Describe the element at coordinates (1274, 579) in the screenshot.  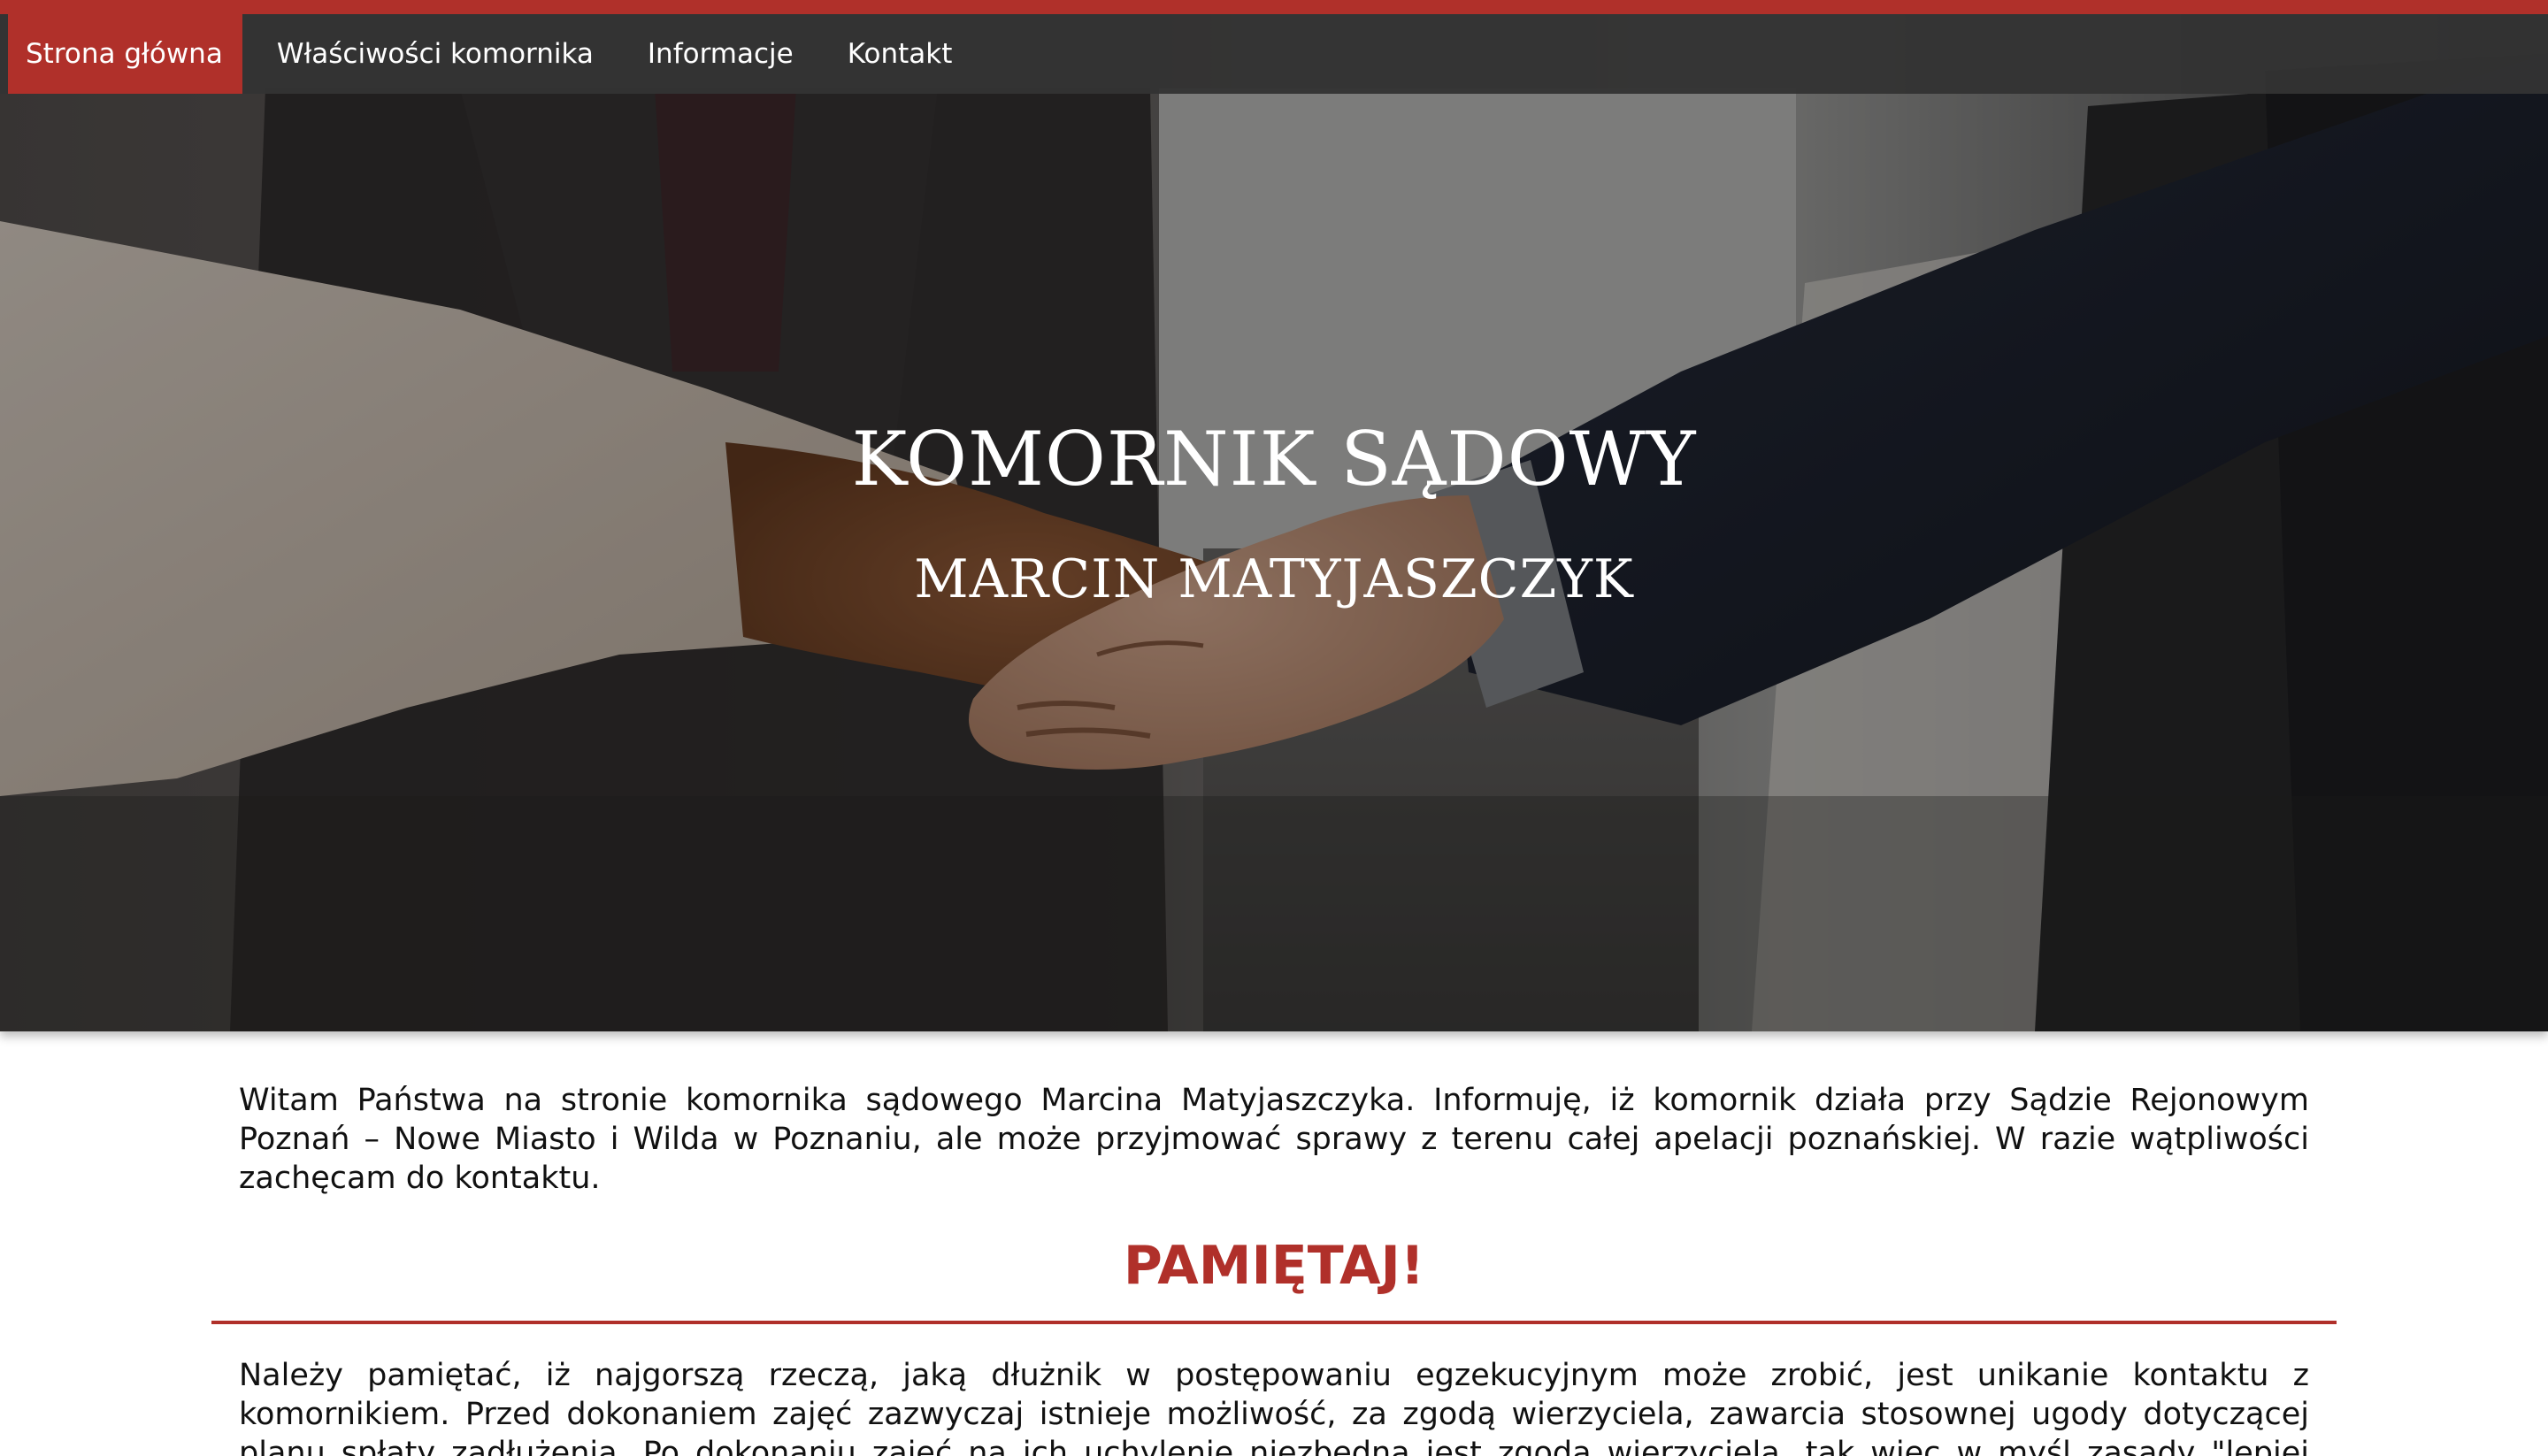
I see `hero-subtitle: MARCIN MATYJASZCZYK` at that location.